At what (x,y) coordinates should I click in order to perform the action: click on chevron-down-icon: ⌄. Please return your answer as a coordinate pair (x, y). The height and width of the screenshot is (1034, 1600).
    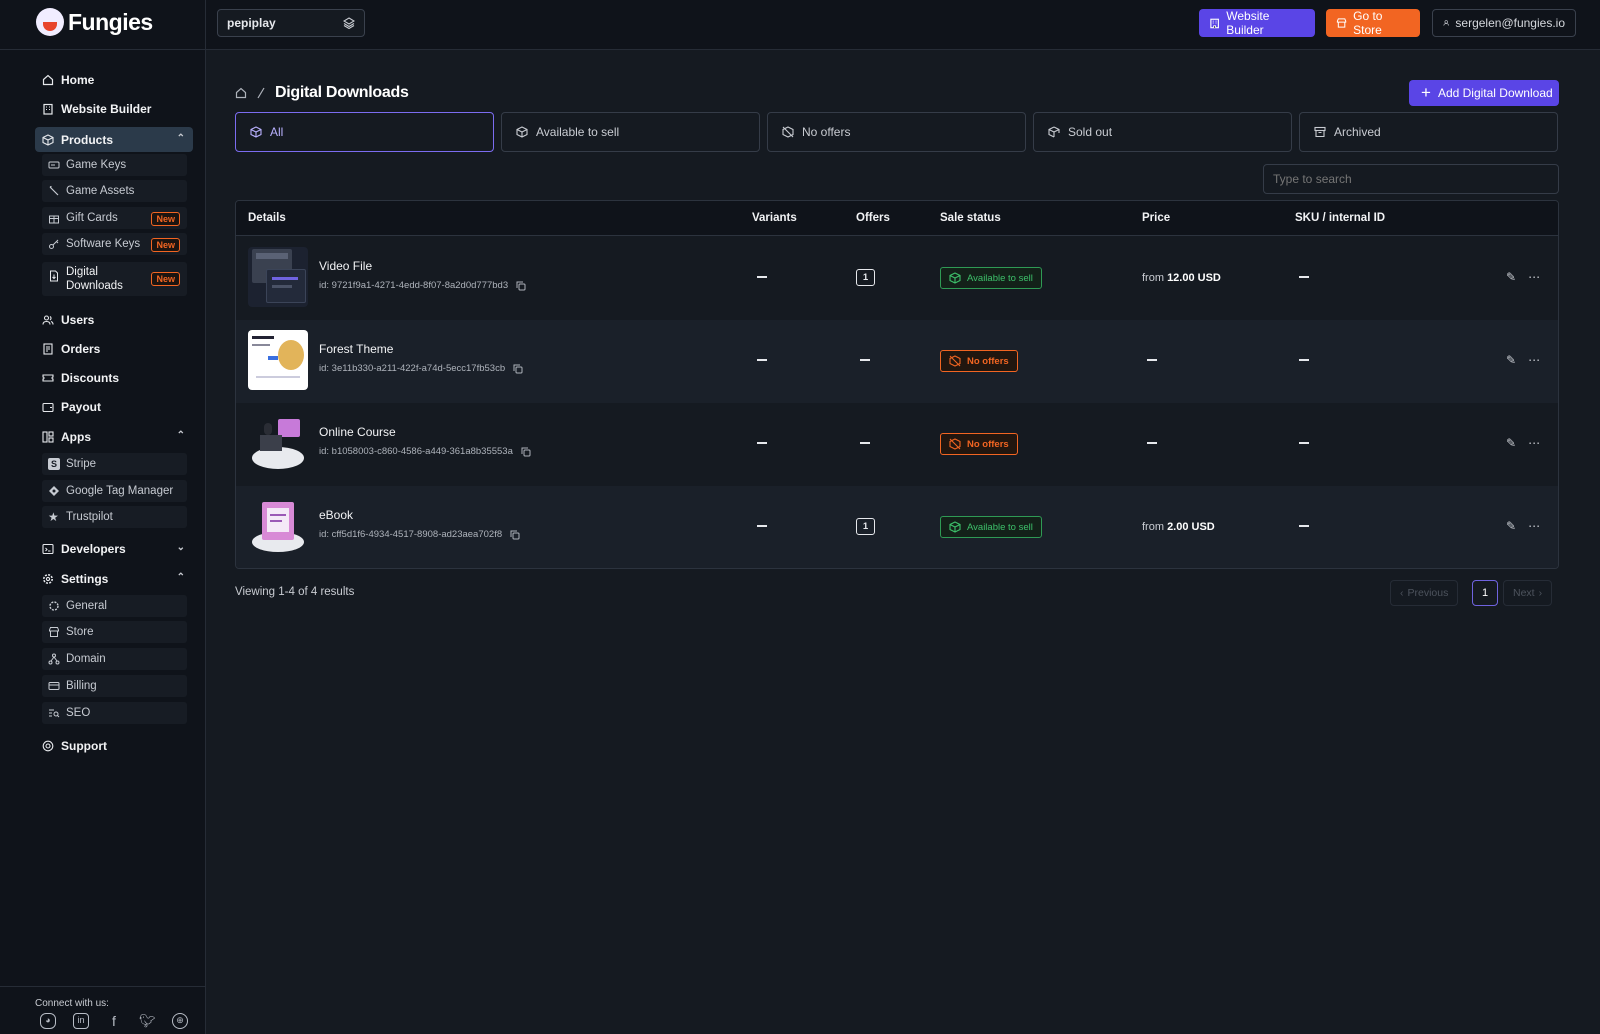
    Looking at the image, I should click on (180, 547).